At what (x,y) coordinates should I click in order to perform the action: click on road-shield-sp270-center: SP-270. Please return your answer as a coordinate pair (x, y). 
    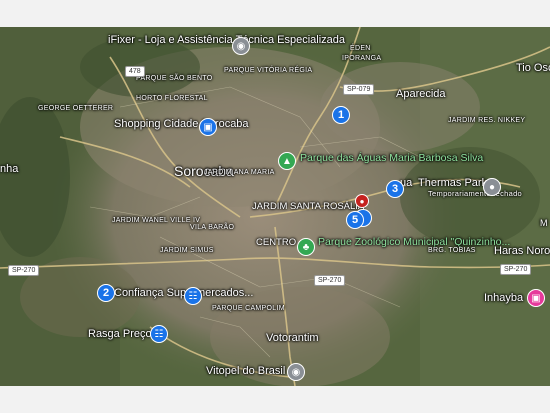
    Looking at the image, I should click on (330, 280).